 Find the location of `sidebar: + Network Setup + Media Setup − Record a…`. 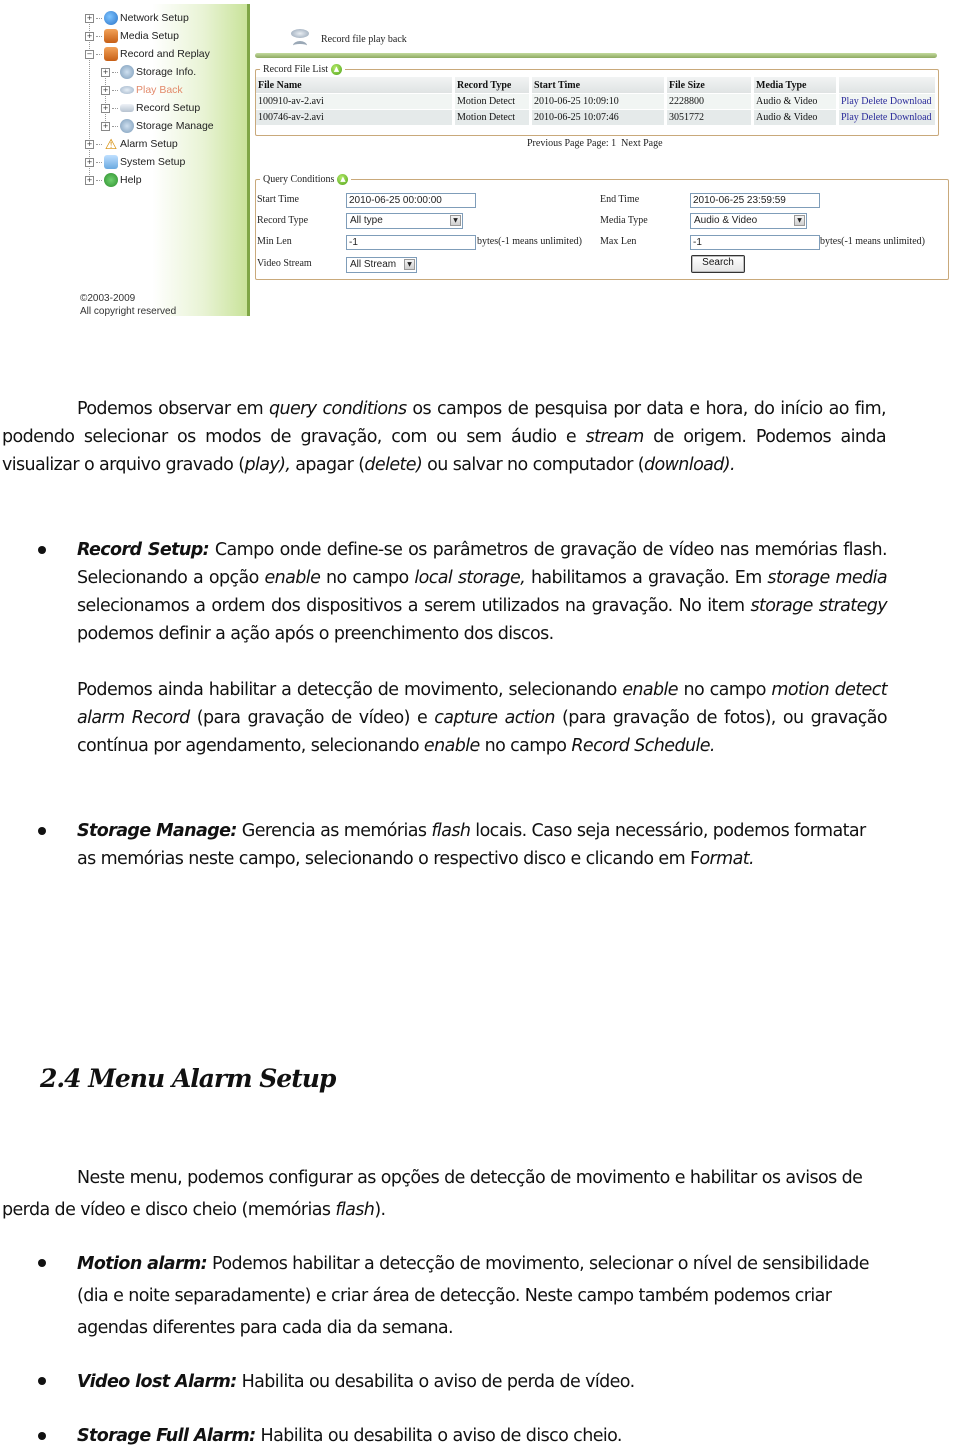

sidebar: + Network Setup + Media Setup − Record a… is located at coordinates (162, 161).